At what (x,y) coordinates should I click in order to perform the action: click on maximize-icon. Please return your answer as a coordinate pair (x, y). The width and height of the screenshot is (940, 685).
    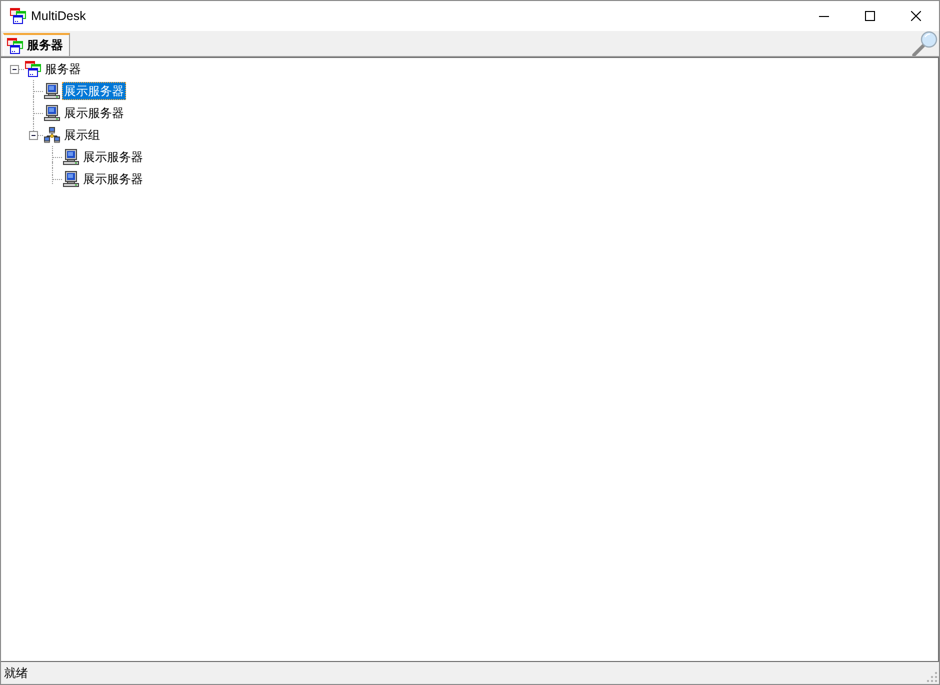
    Looking at the image, I should click on (870, 16).